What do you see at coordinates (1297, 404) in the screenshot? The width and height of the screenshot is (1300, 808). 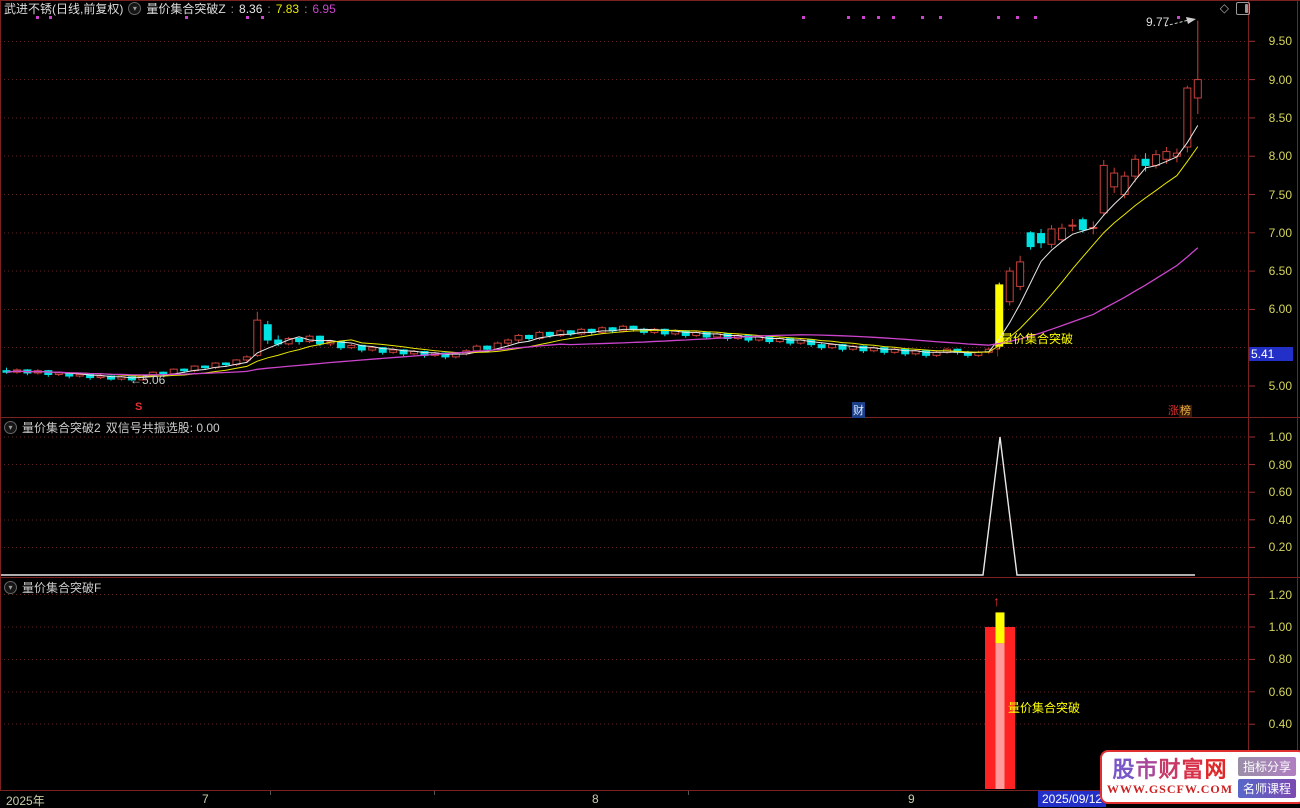 I see `right-border` at bounding box center [1297, 404].